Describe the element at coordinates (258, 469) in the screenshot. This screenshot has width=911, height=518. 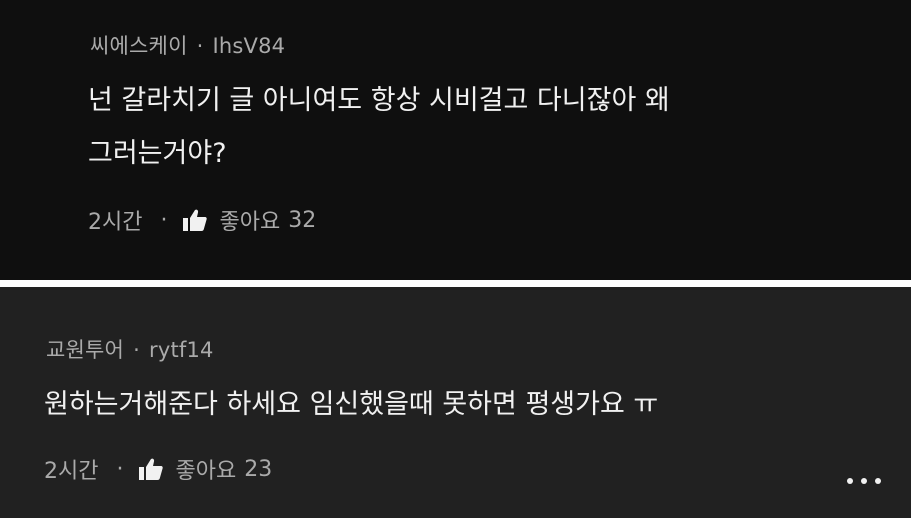
I see `like-count: 23` at that location.